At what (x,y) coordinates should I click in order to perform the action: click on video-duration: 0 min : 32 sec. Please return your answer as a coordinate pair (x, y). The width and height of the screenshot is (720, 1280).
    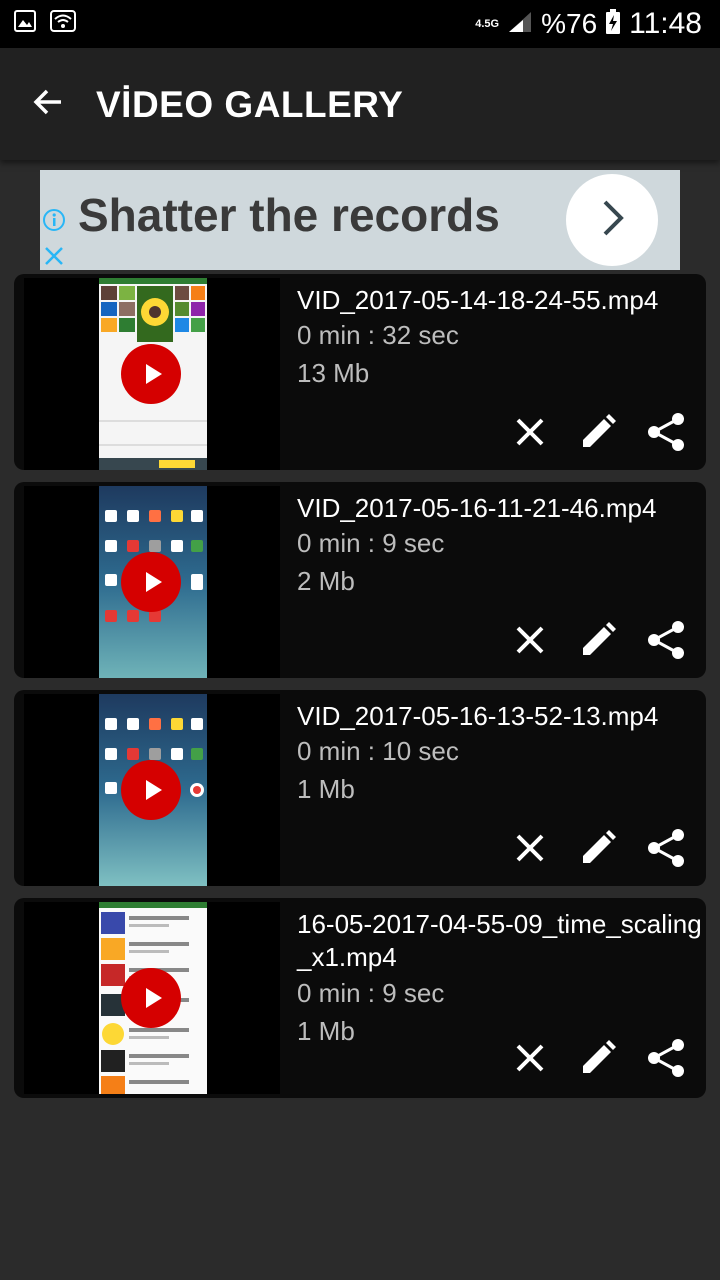
    Looking at the image, I should click on (378, 335).